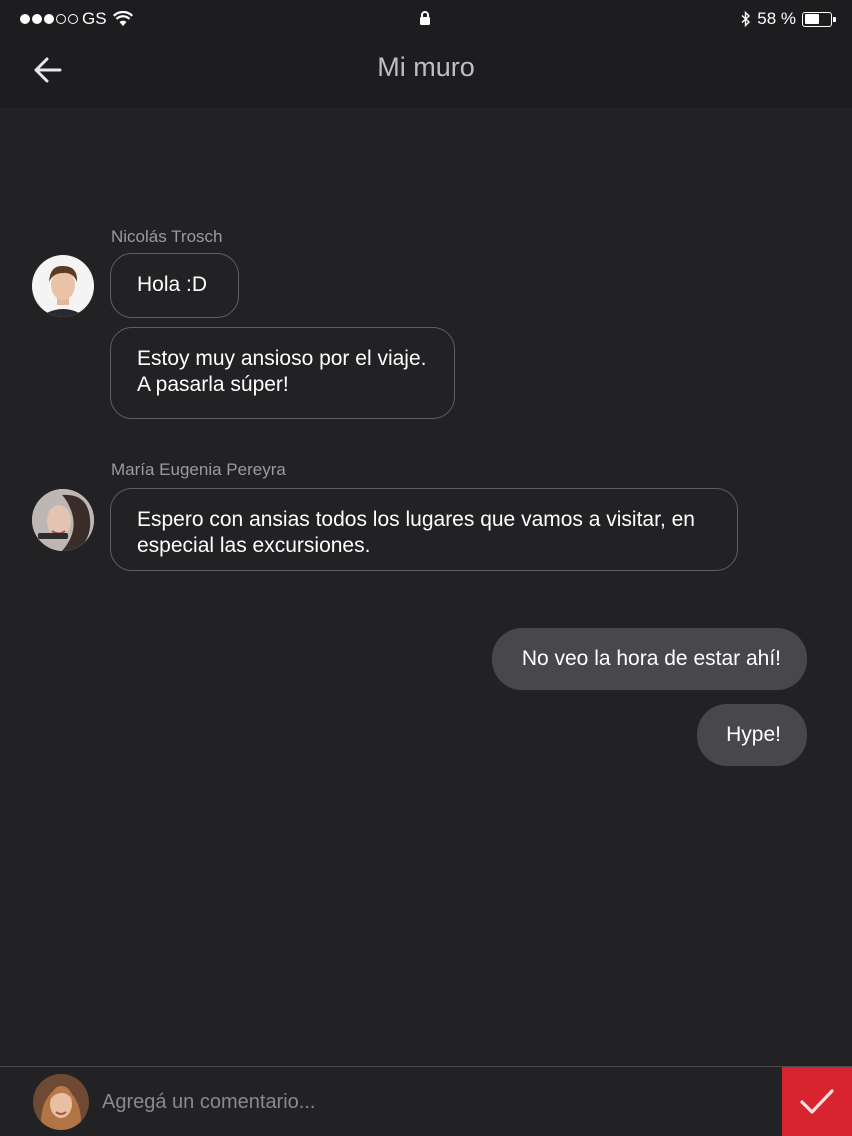 Image resolution: width=852 pixels, height=1136 pixels. I want to click on battery-percentage: 58 %, so click(776, 18).